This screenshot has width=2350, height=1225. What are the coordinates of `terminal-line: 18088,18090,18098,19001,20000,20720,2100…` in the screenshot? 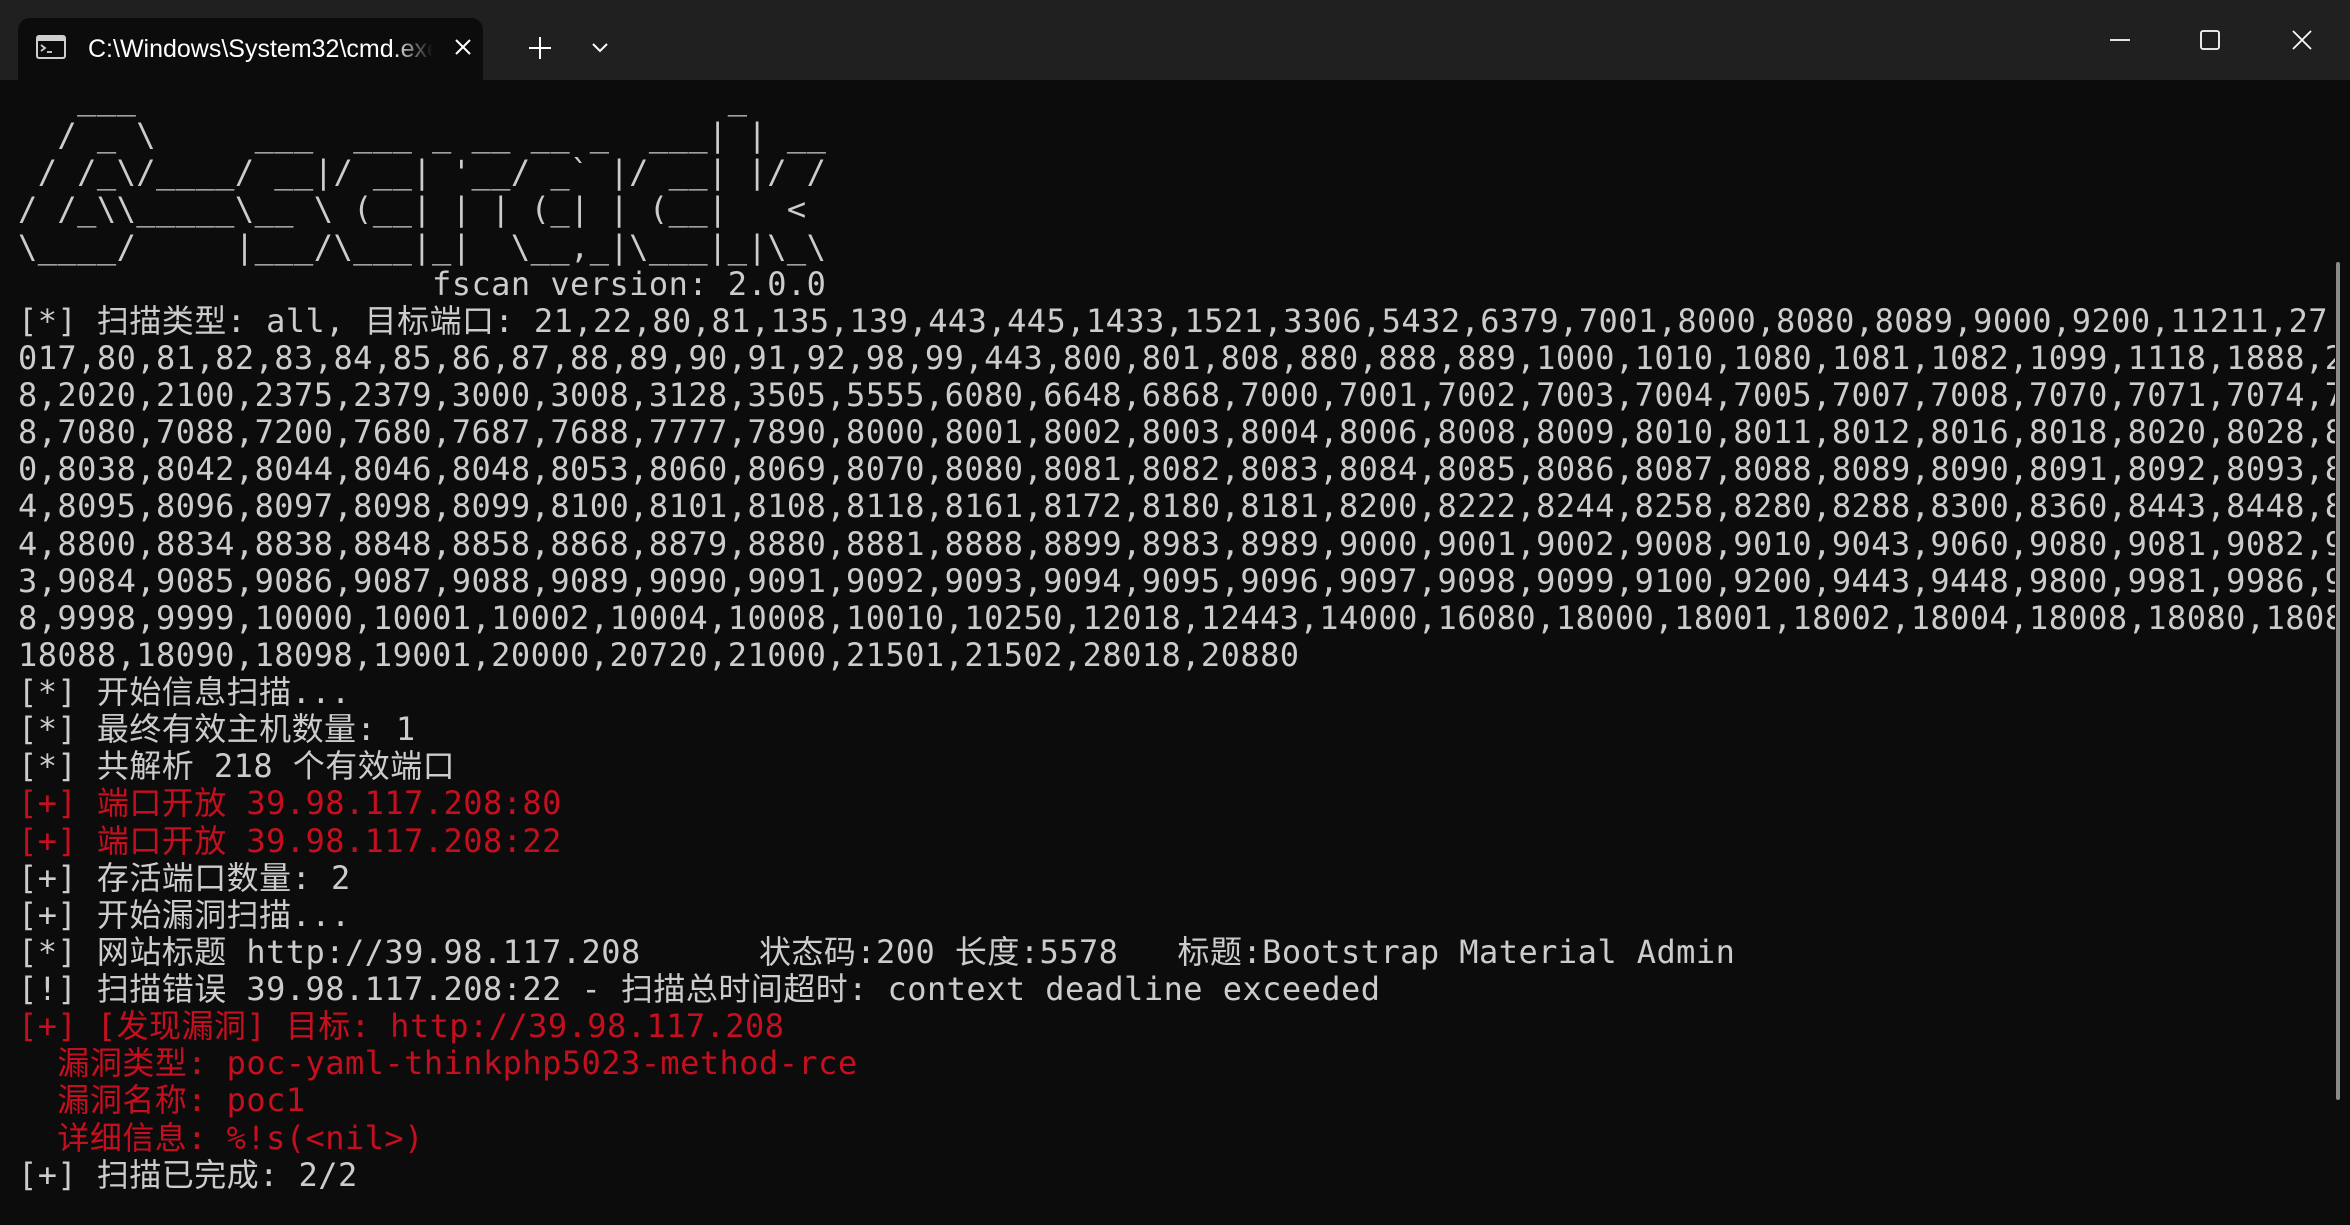 It's located at (659, 655).